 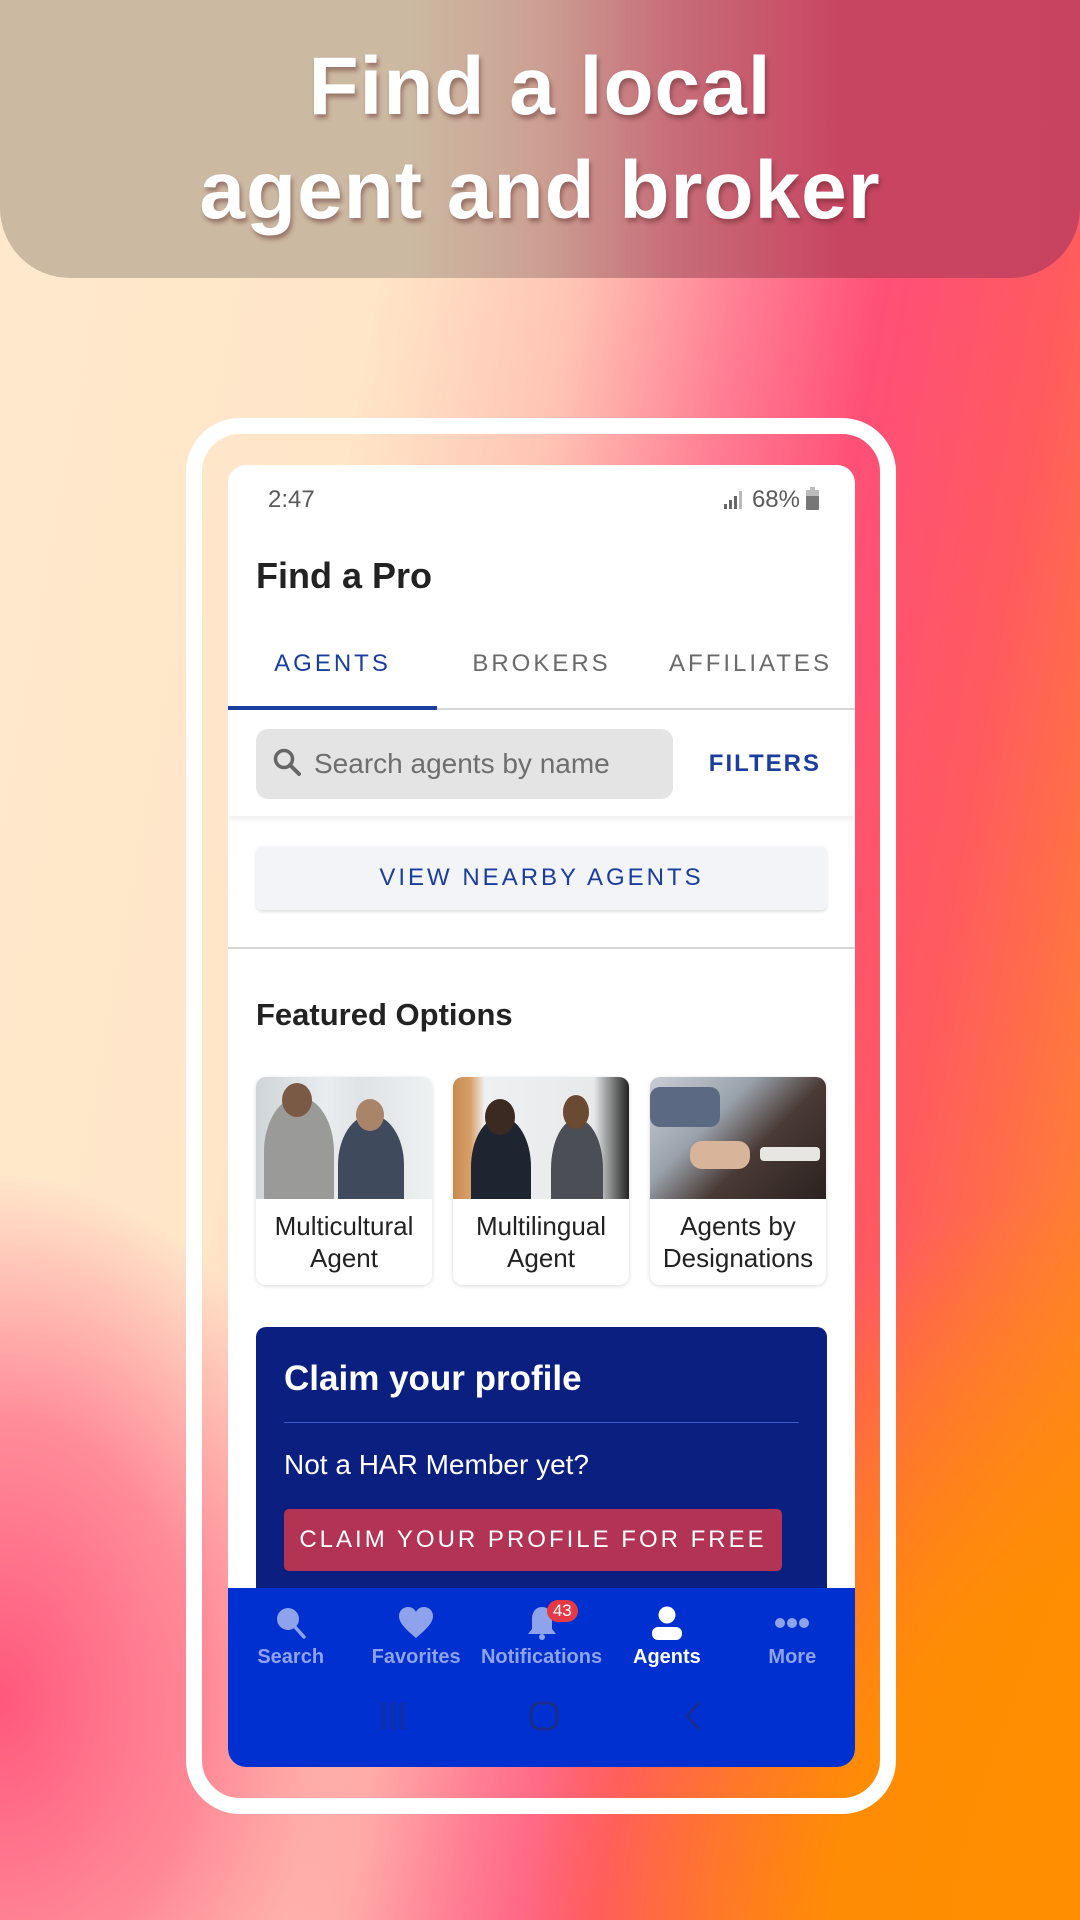 I want to click on featured-card-agents-by-designations: Agents by Designations, so click(x=738, y=1181).